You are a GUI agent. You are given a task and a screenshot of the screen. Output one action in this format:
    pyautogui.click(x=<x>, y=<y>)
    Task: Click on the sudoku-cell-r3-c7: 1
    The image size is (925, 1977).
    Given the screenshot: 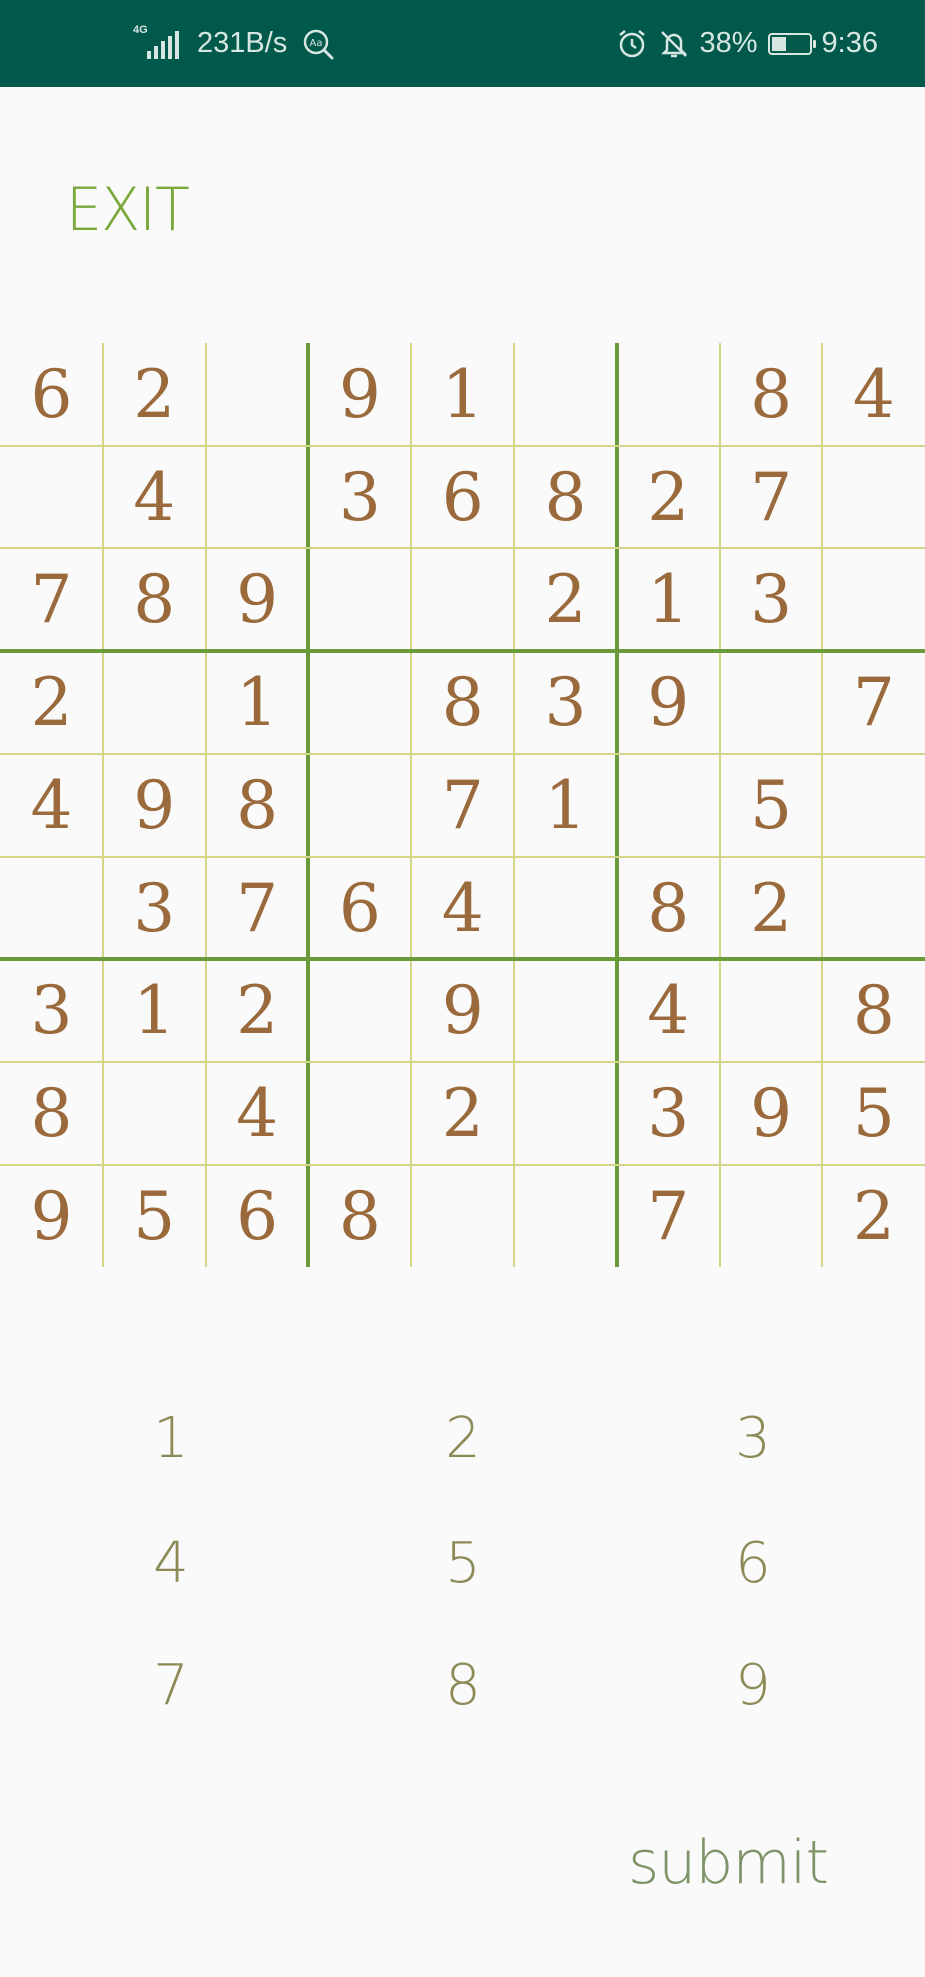 What is the action you would take?
    pyautogui.click(x=668, y=599)
    